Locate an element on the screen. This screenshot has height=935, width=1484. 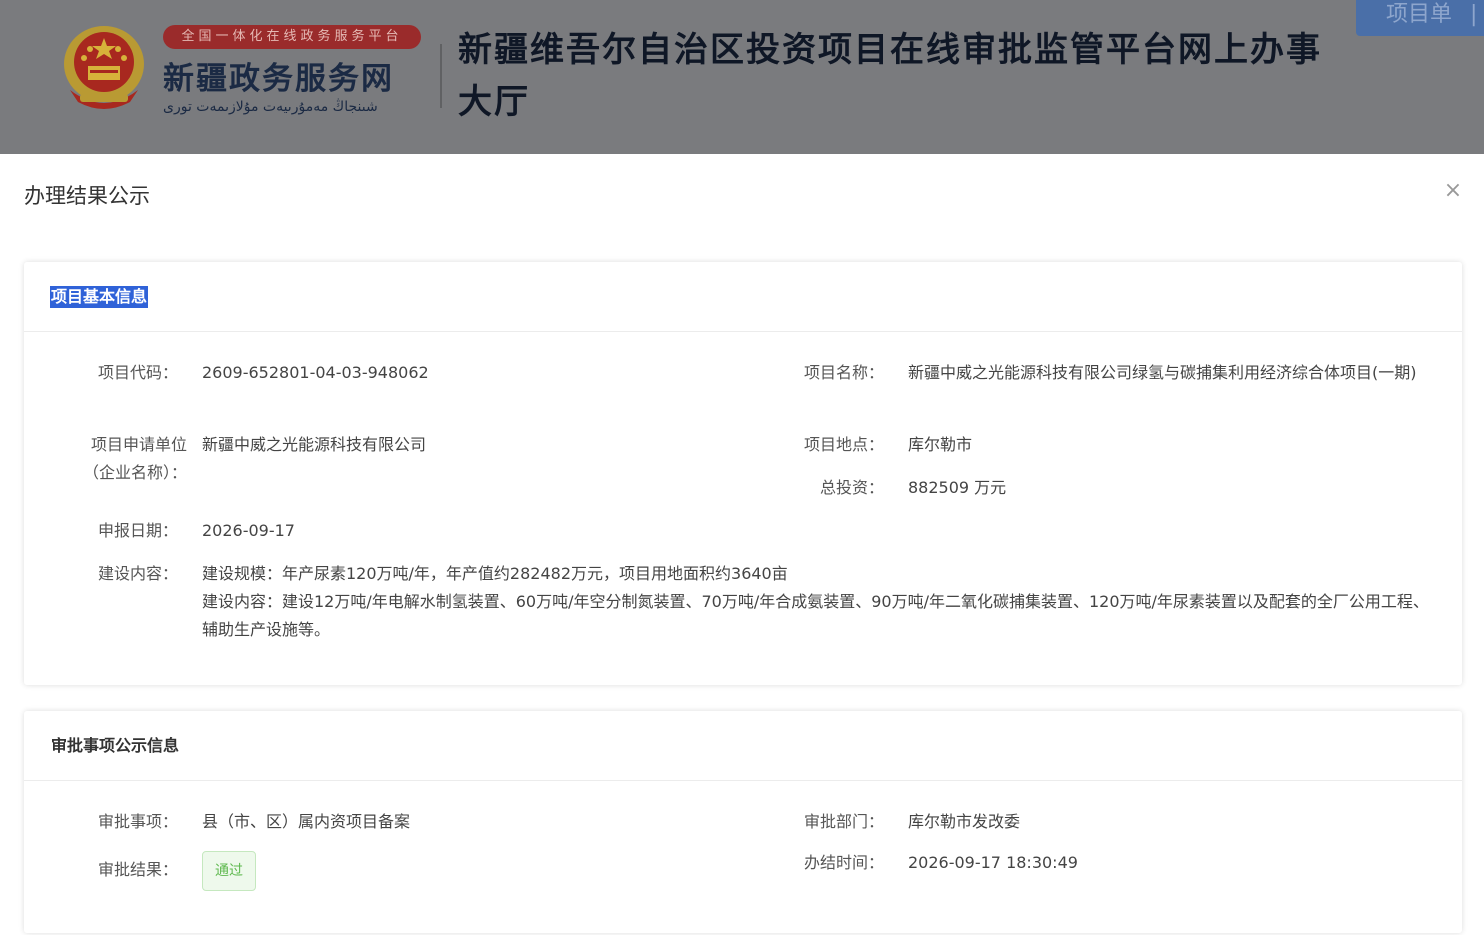
investment-value: 882509 万元 is located at coordinates (957, 487).